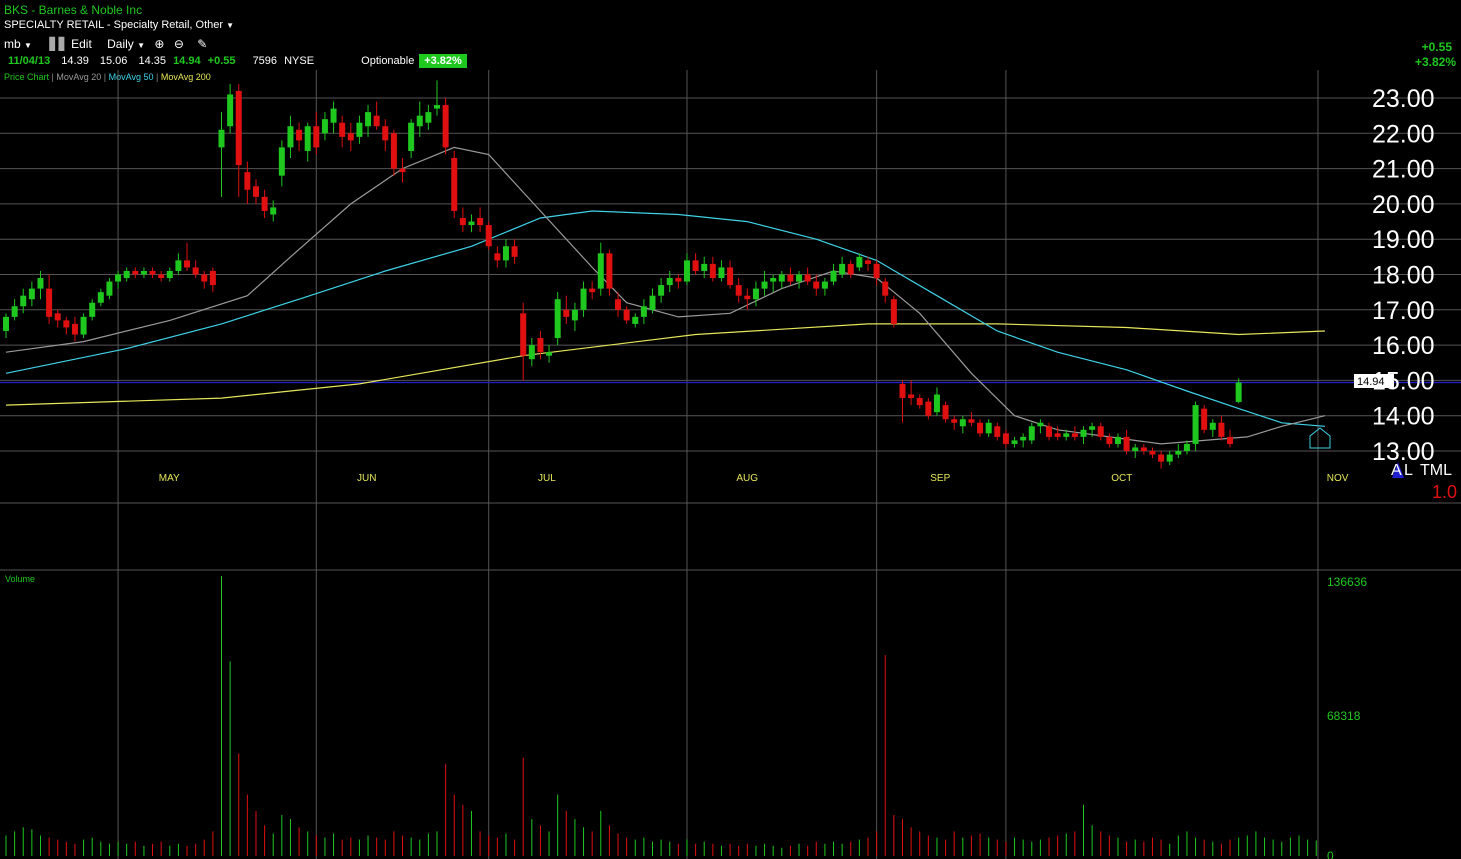 The width and height of the screenshot is (1461, 859). I want to click on scale-label: 1.0, so click(1444, 492).